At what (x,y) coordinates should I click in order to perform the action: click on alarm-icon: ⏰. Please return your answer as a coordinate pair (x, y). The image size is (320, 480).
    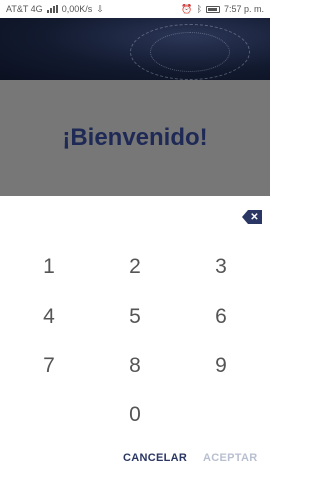
    Looking at the image, I should click on (187, 8).